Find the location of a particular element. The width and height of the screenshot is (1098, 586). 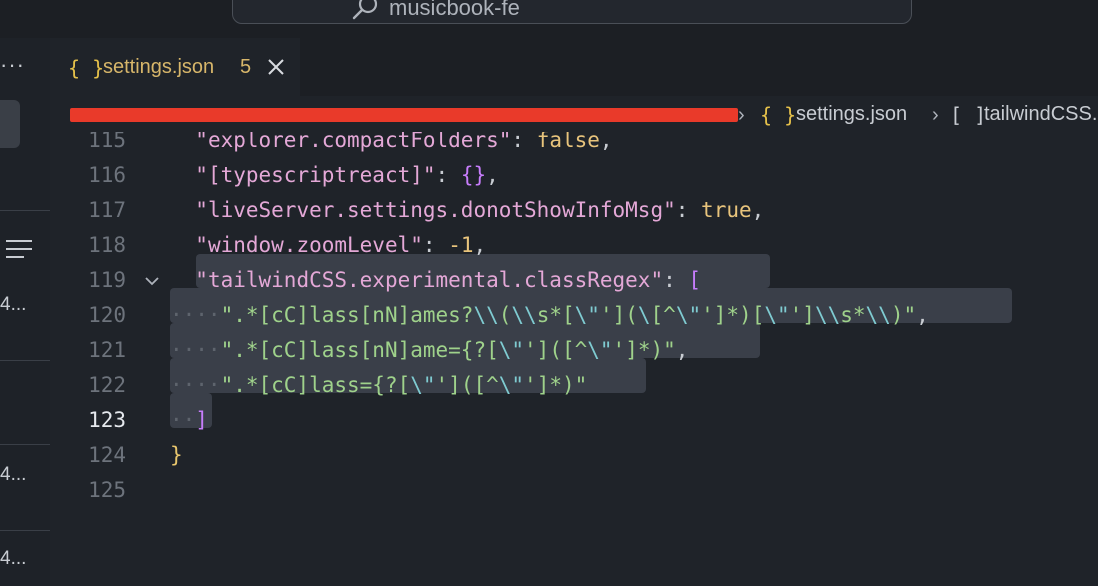

title-bar: musicbook-fe is located at coordinates (549, 19).